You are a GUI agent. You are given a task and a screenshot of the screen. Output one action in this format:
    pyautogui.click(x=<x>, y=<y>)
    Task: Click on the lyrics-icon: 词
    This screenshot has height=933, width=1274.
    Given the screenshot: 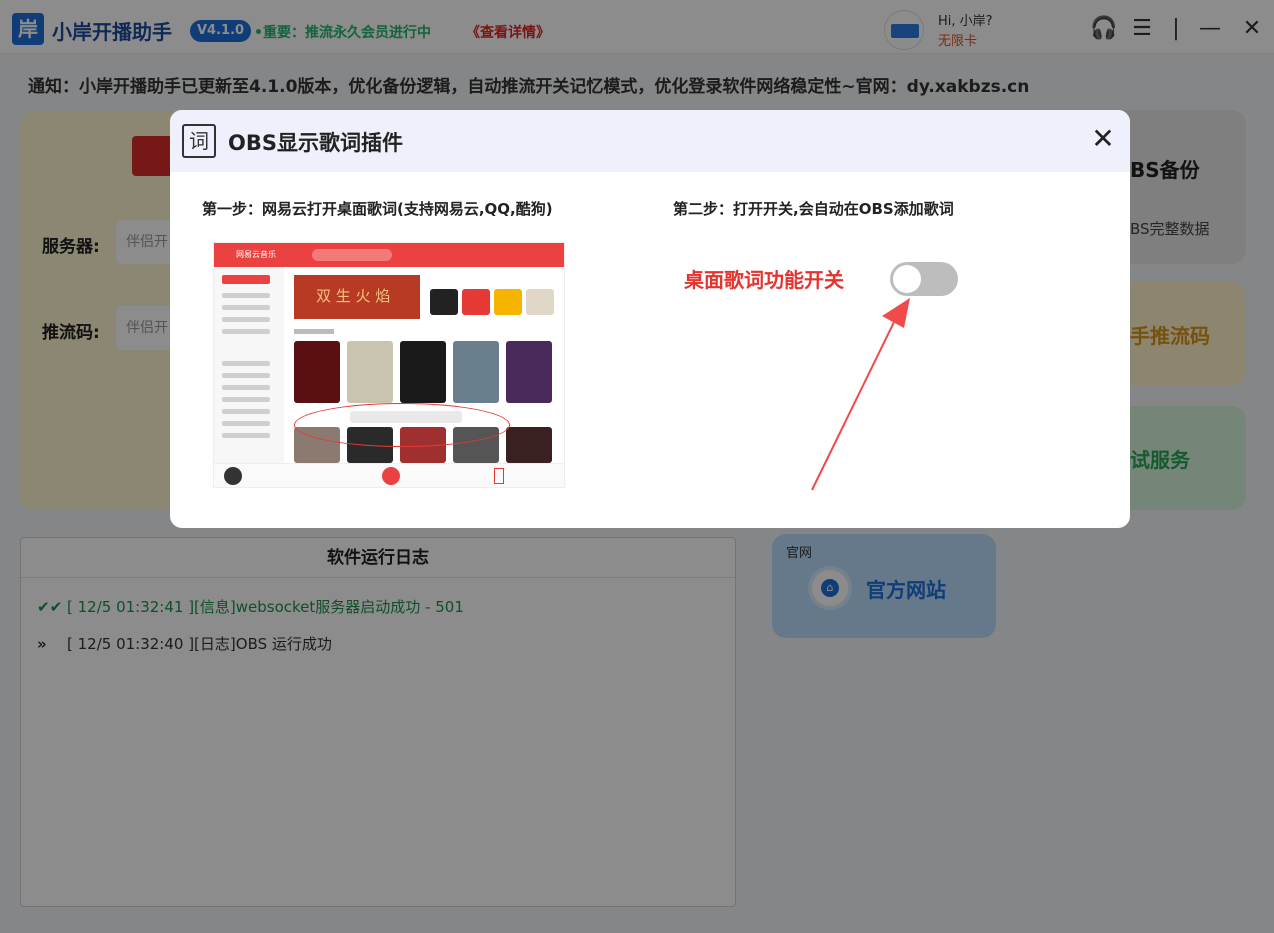 What is the action you would take?
    pyautogui.click(x=199, y=141)
    